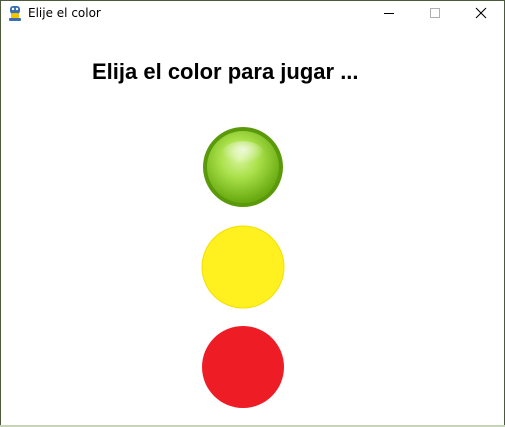 This screenshot has width=505, height=427. I want to click on red-circle-icon, so click(243, 367).